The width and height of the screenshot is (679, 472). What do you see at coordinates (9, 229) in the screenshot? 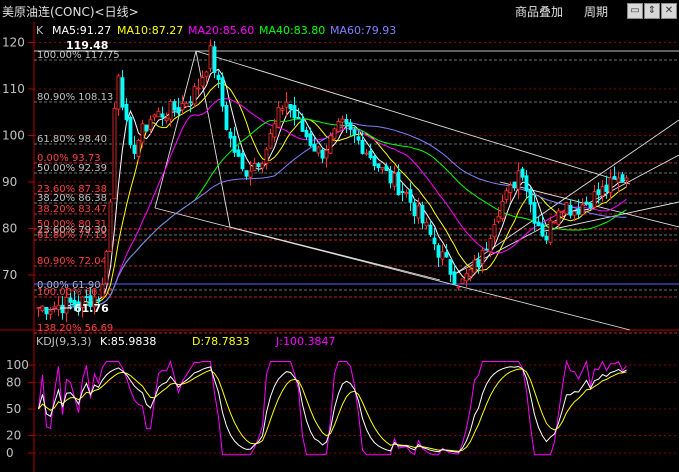
I see `price-tick-label: 80` at bounding box center [9, 229].